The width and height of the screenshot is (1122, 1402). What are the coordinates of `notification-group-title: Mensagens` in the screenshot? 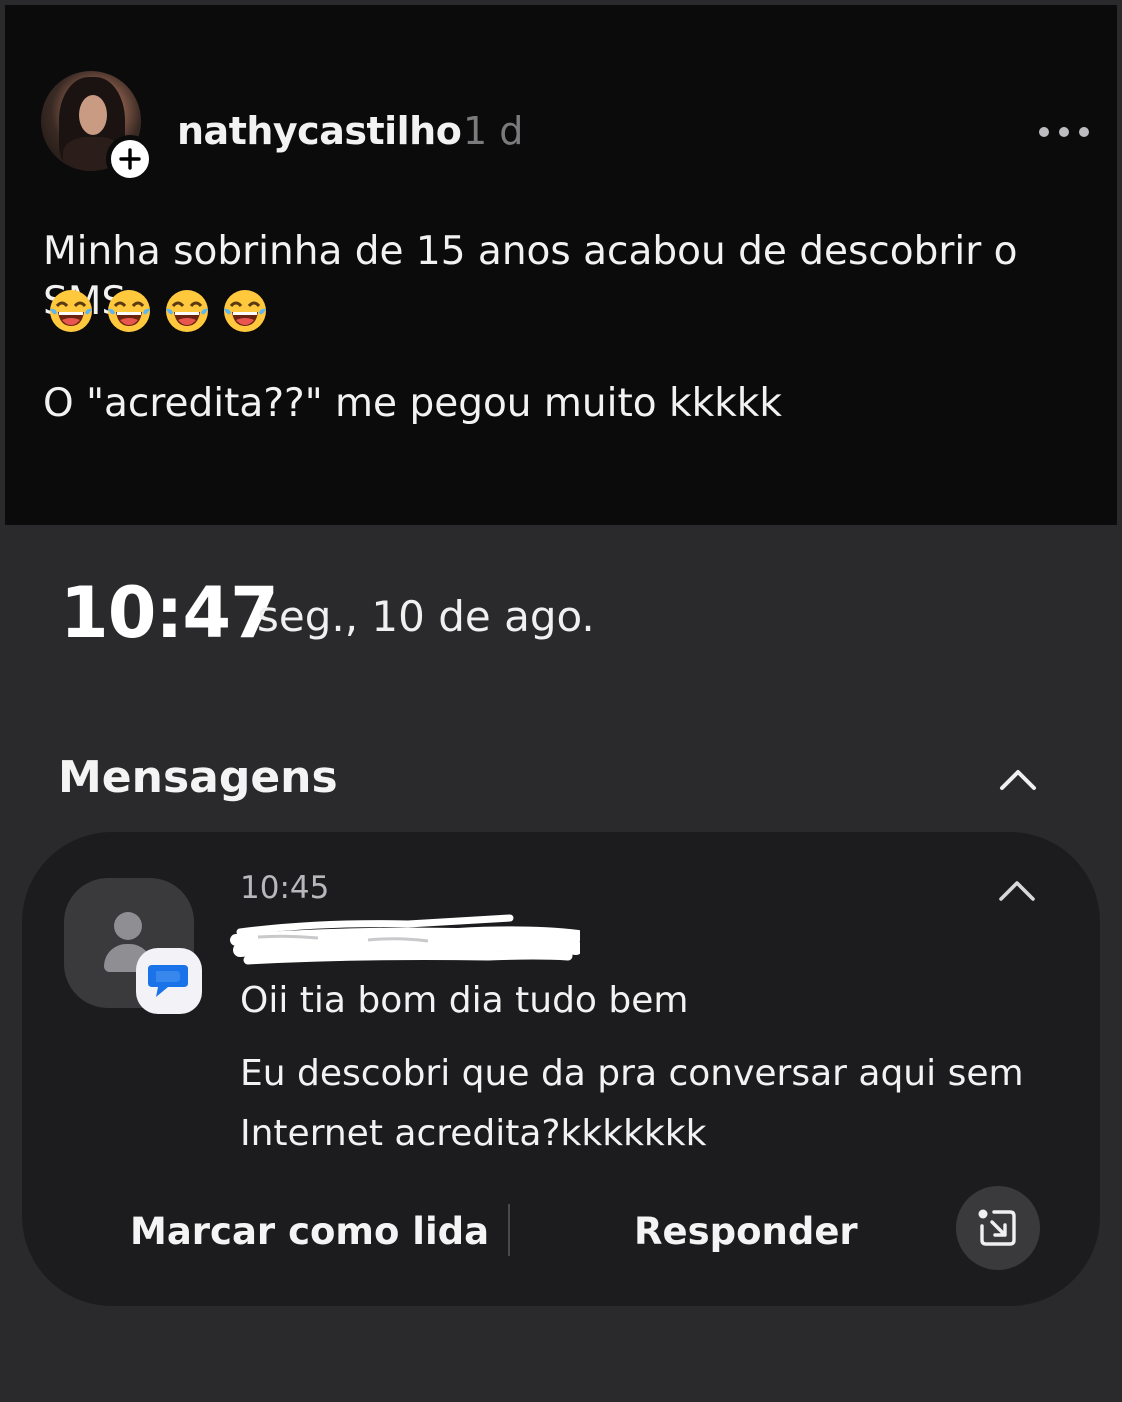 It's located at (198, 777).